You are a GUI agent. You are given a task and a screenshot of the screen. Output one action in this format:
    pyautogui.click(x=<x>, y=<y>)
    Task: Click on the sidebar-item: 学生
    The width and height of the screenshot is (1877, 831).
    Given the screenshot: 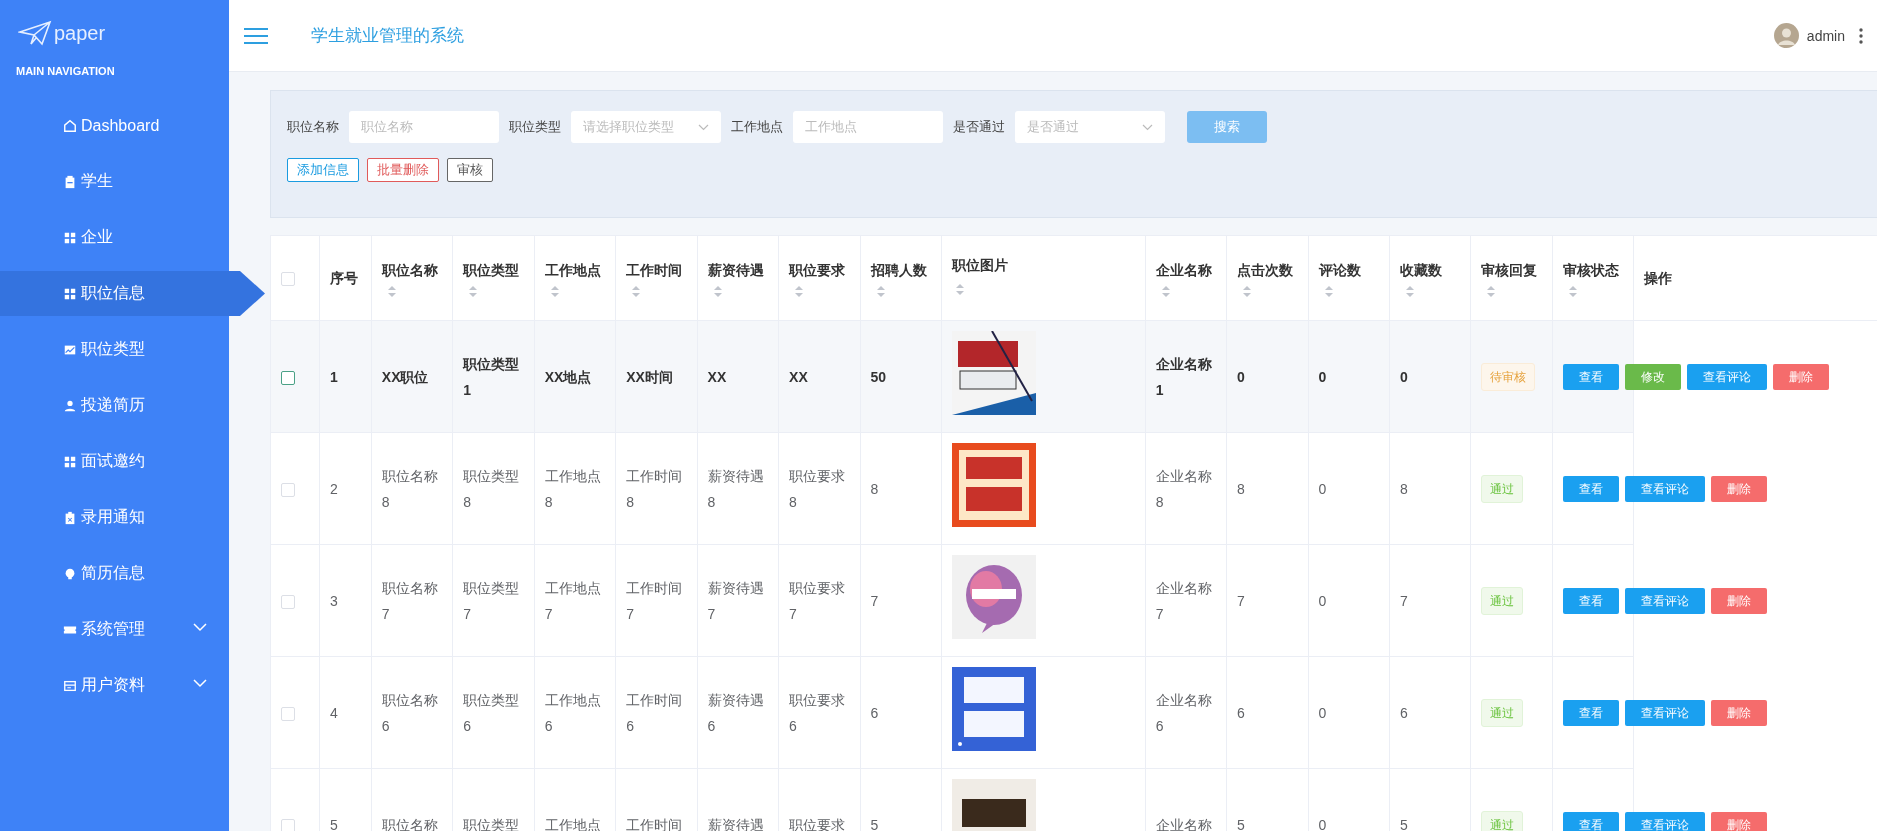 What is the action you would take?
    pyautogui.click(x=114, y=181)
    